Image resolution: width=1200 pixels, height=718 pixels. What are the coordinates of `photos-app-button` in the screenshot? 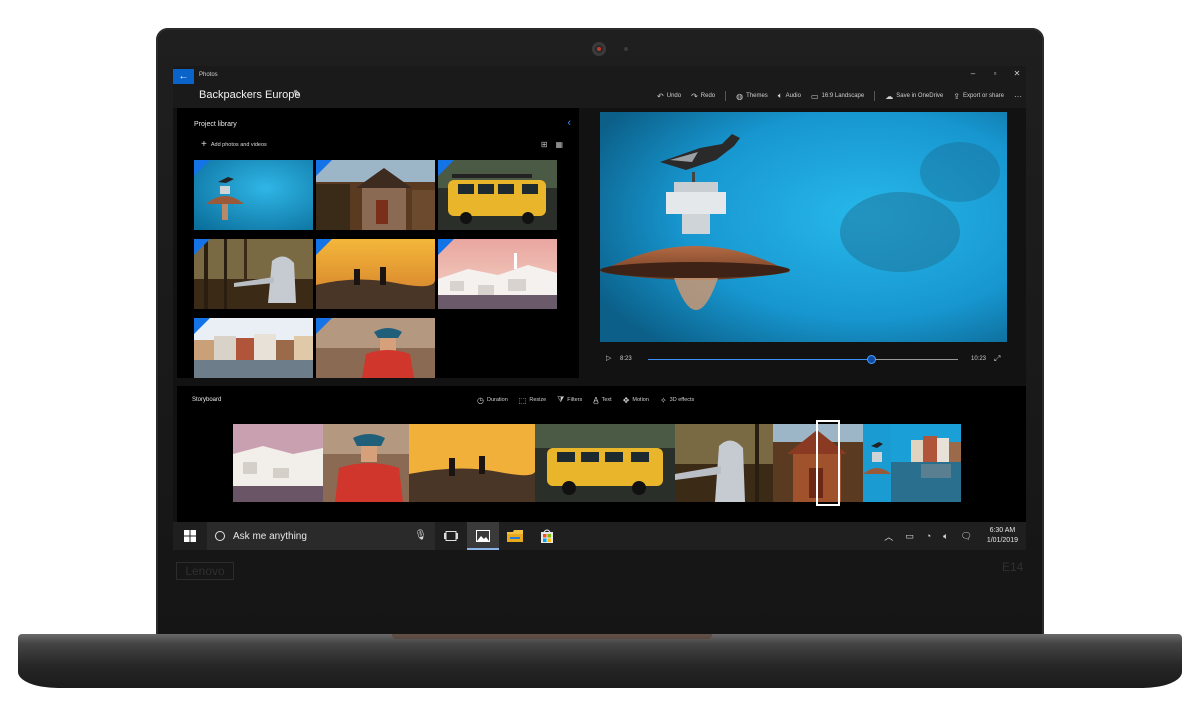 It's located at (483, 536).